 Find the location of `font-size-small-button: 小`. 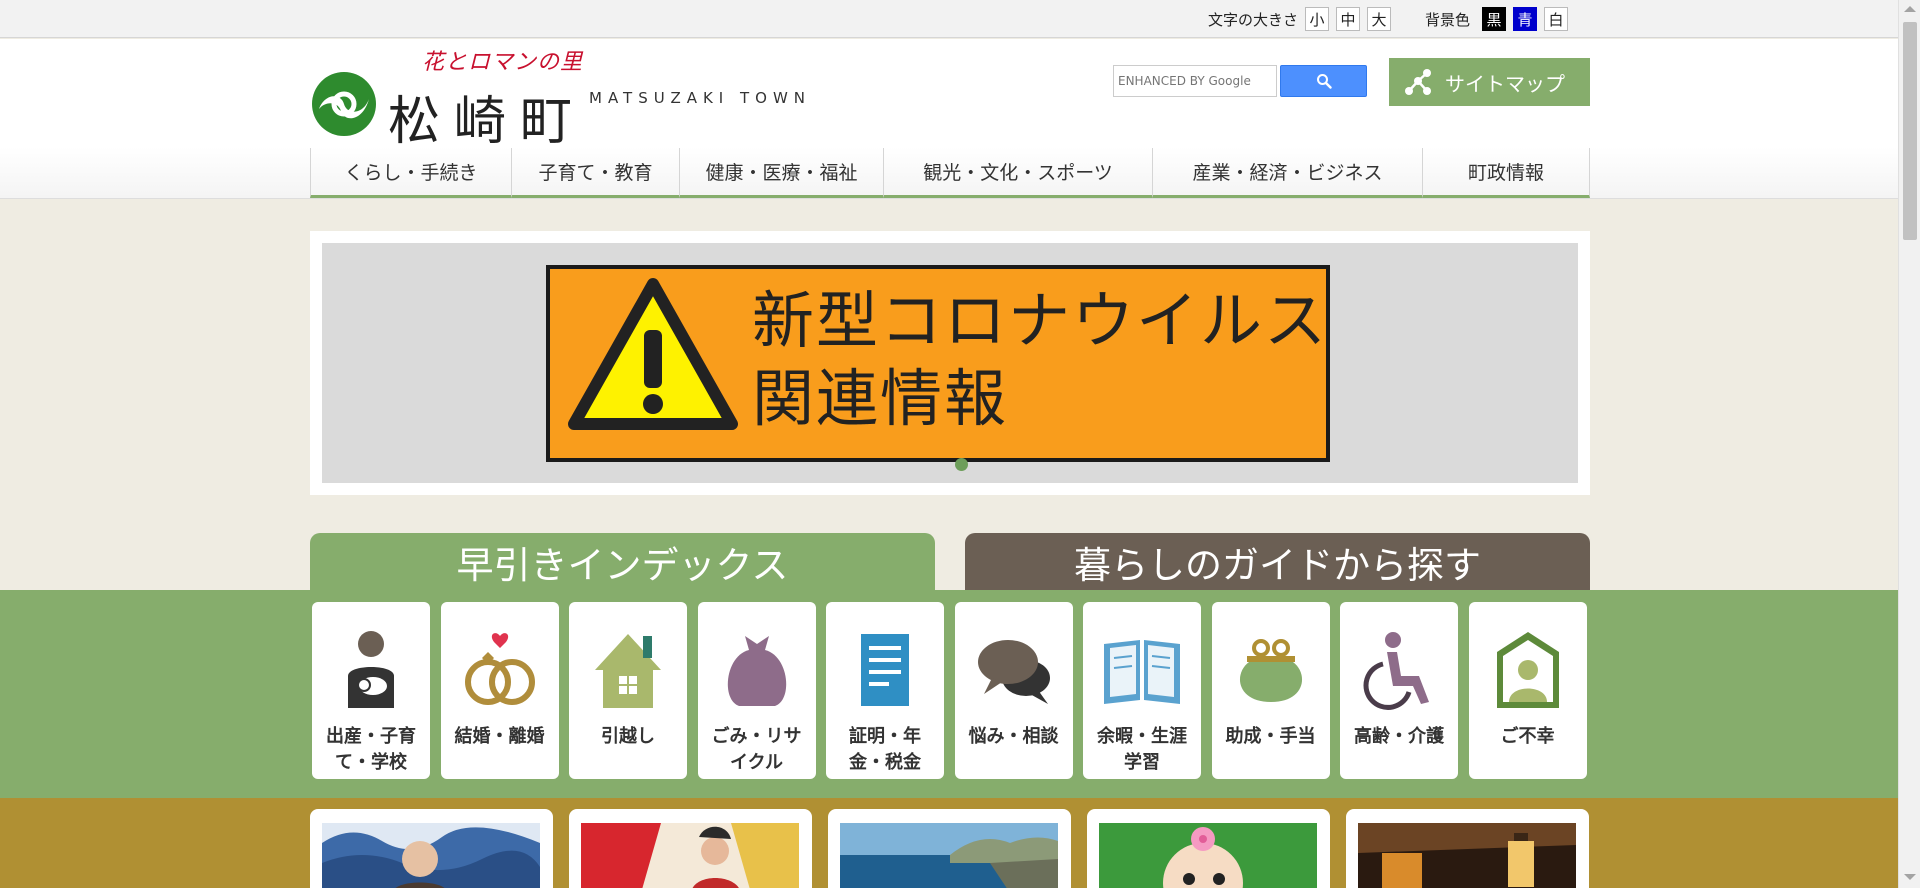

font-size-small-button: 小 is located at coordinates (1317, 19).